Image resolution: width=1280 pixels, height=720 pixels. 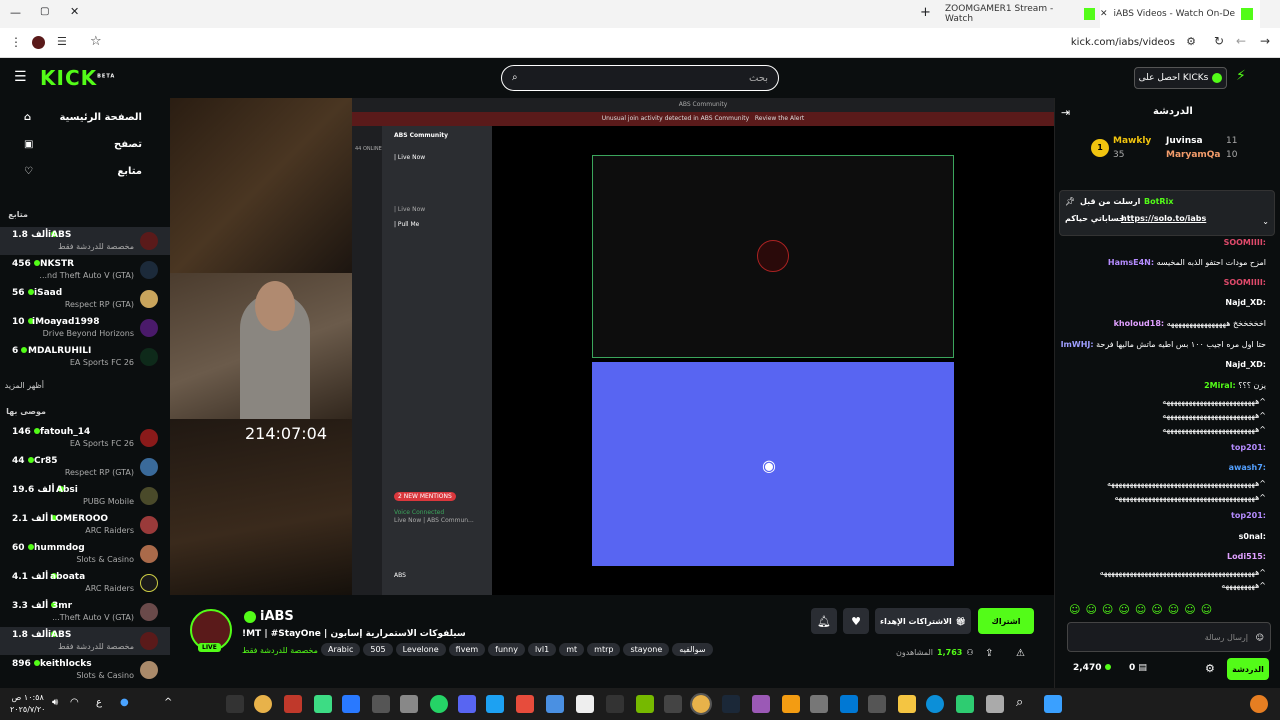 I want to click on tag: mtrp, so click(x=604, y=649).